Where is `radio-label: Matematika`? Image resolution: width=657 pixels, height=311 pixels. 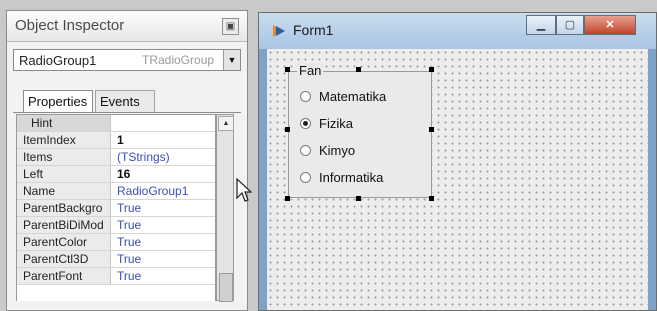 radio-label: Matematika is located at coordinates (353, 96).